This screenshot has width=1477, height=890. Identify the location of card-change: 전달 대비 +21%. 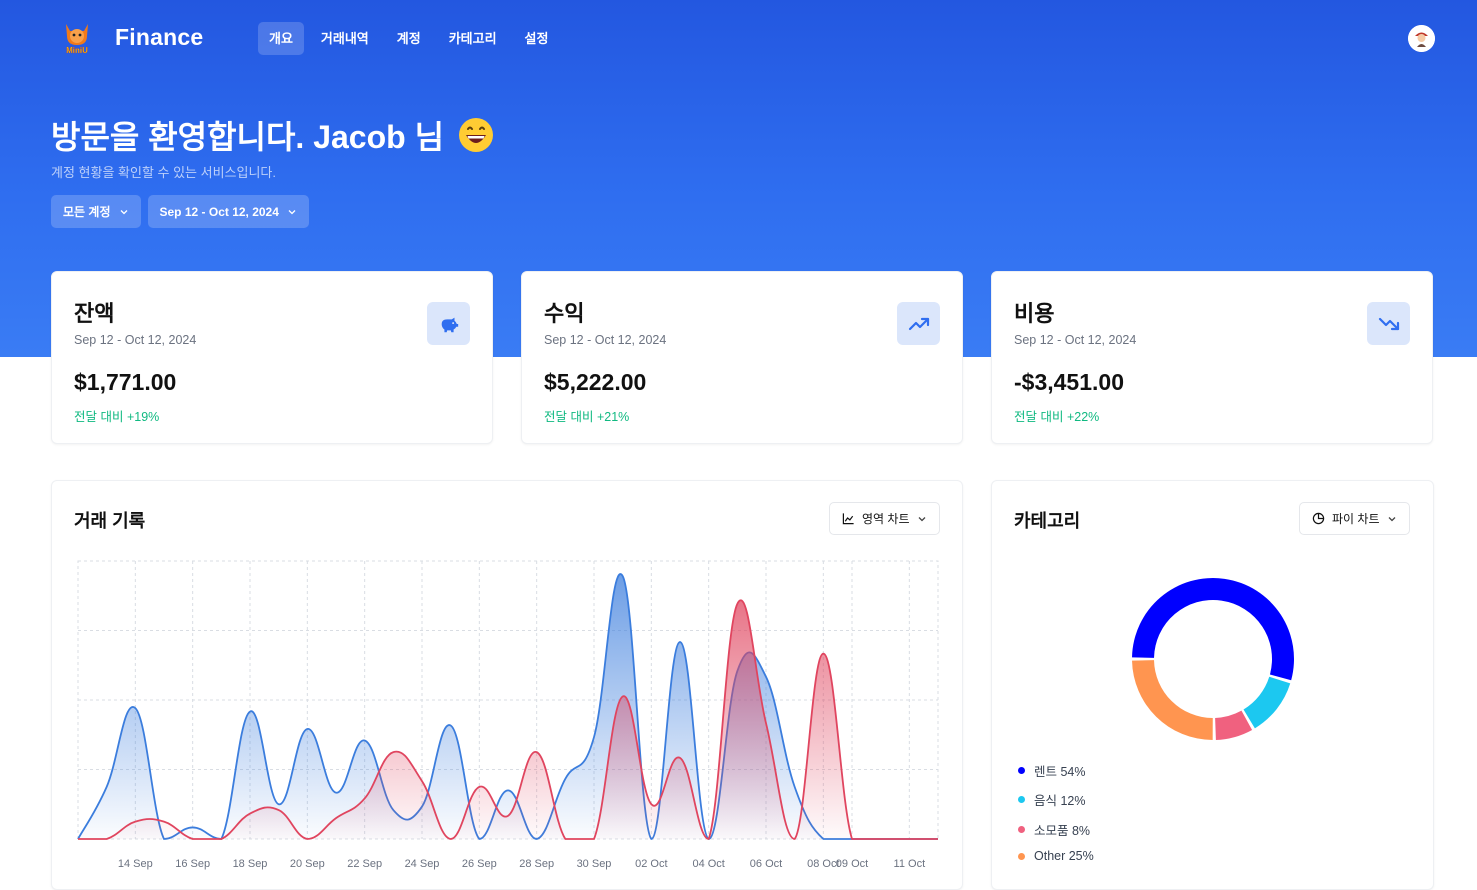
(586, 415).